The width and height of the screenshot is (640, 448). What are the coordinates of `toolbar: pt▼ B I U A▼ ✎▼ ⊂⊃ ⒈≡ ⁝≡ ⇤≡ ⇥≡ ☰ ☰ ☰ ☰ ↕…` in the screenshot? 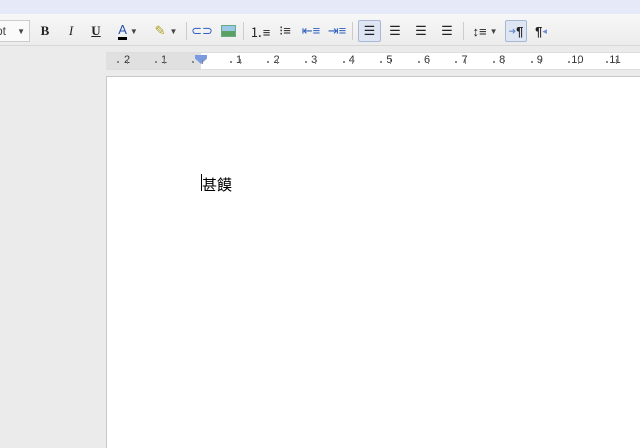 It's located at (320, 30).